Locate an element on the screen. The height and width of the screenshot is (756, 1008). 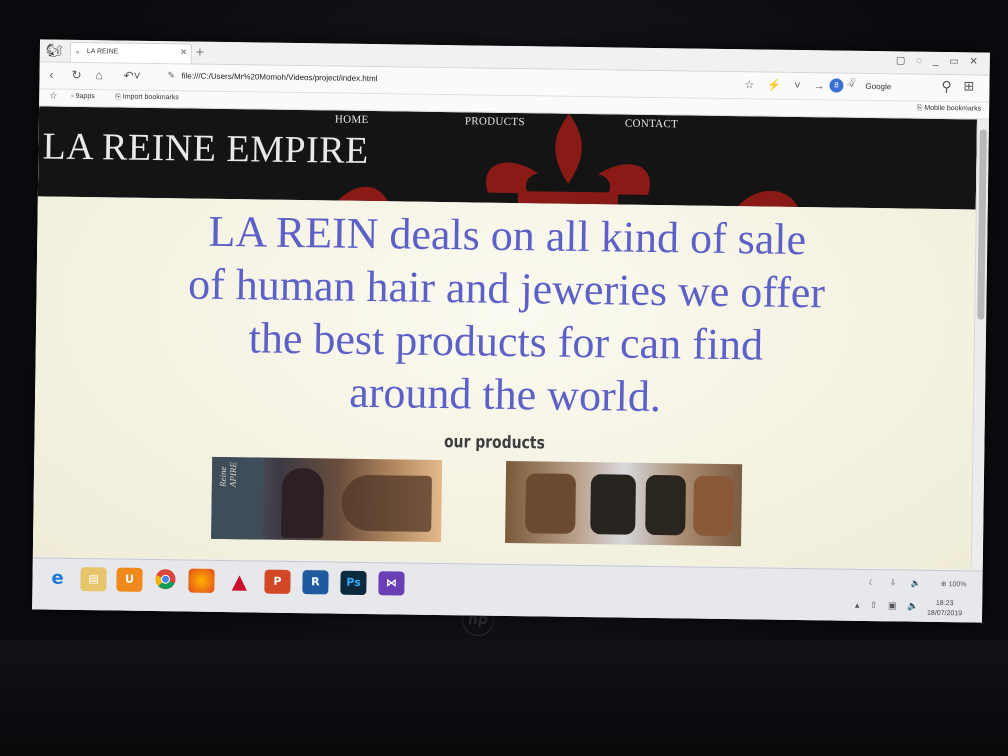
tab-title: LA REINE is located at coordinates (102, 52).